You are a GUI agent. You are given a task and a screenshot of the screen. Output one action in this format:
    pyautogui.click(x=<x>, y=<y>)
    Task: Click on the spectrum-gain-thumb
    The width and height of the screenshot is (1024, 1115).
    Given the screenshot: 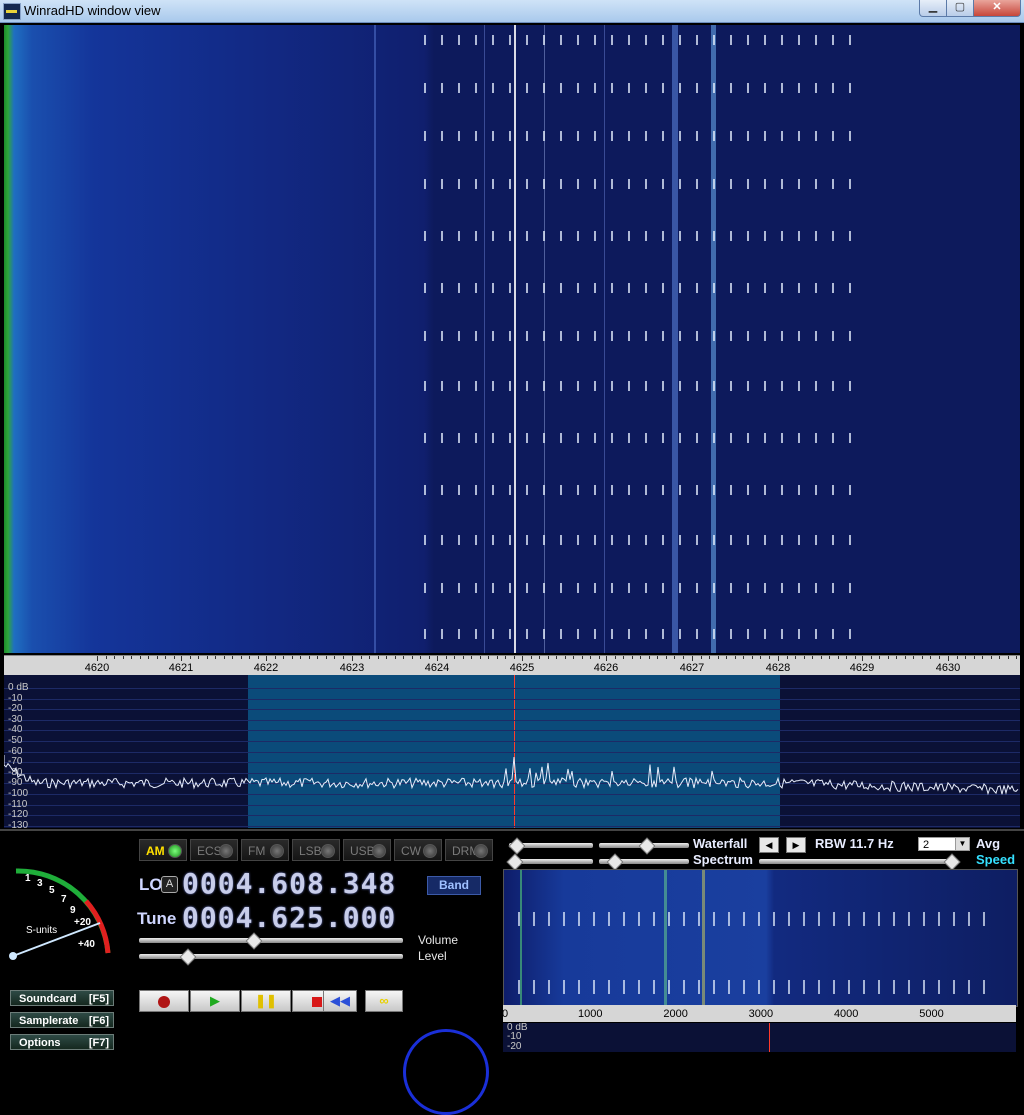 What is the action you would take?
    pyautogui.click(x=515, y=862)
    